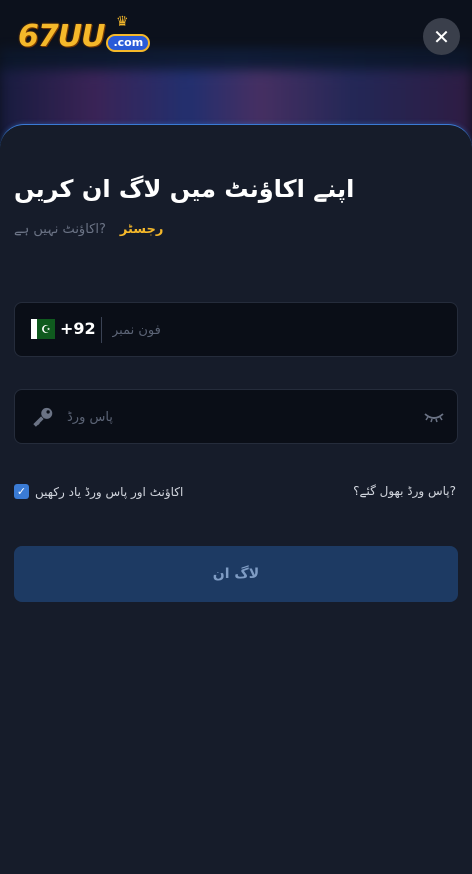 This screenshot has height=874, width=472. I want to click on logo-domain: .com, so click(128, 43).